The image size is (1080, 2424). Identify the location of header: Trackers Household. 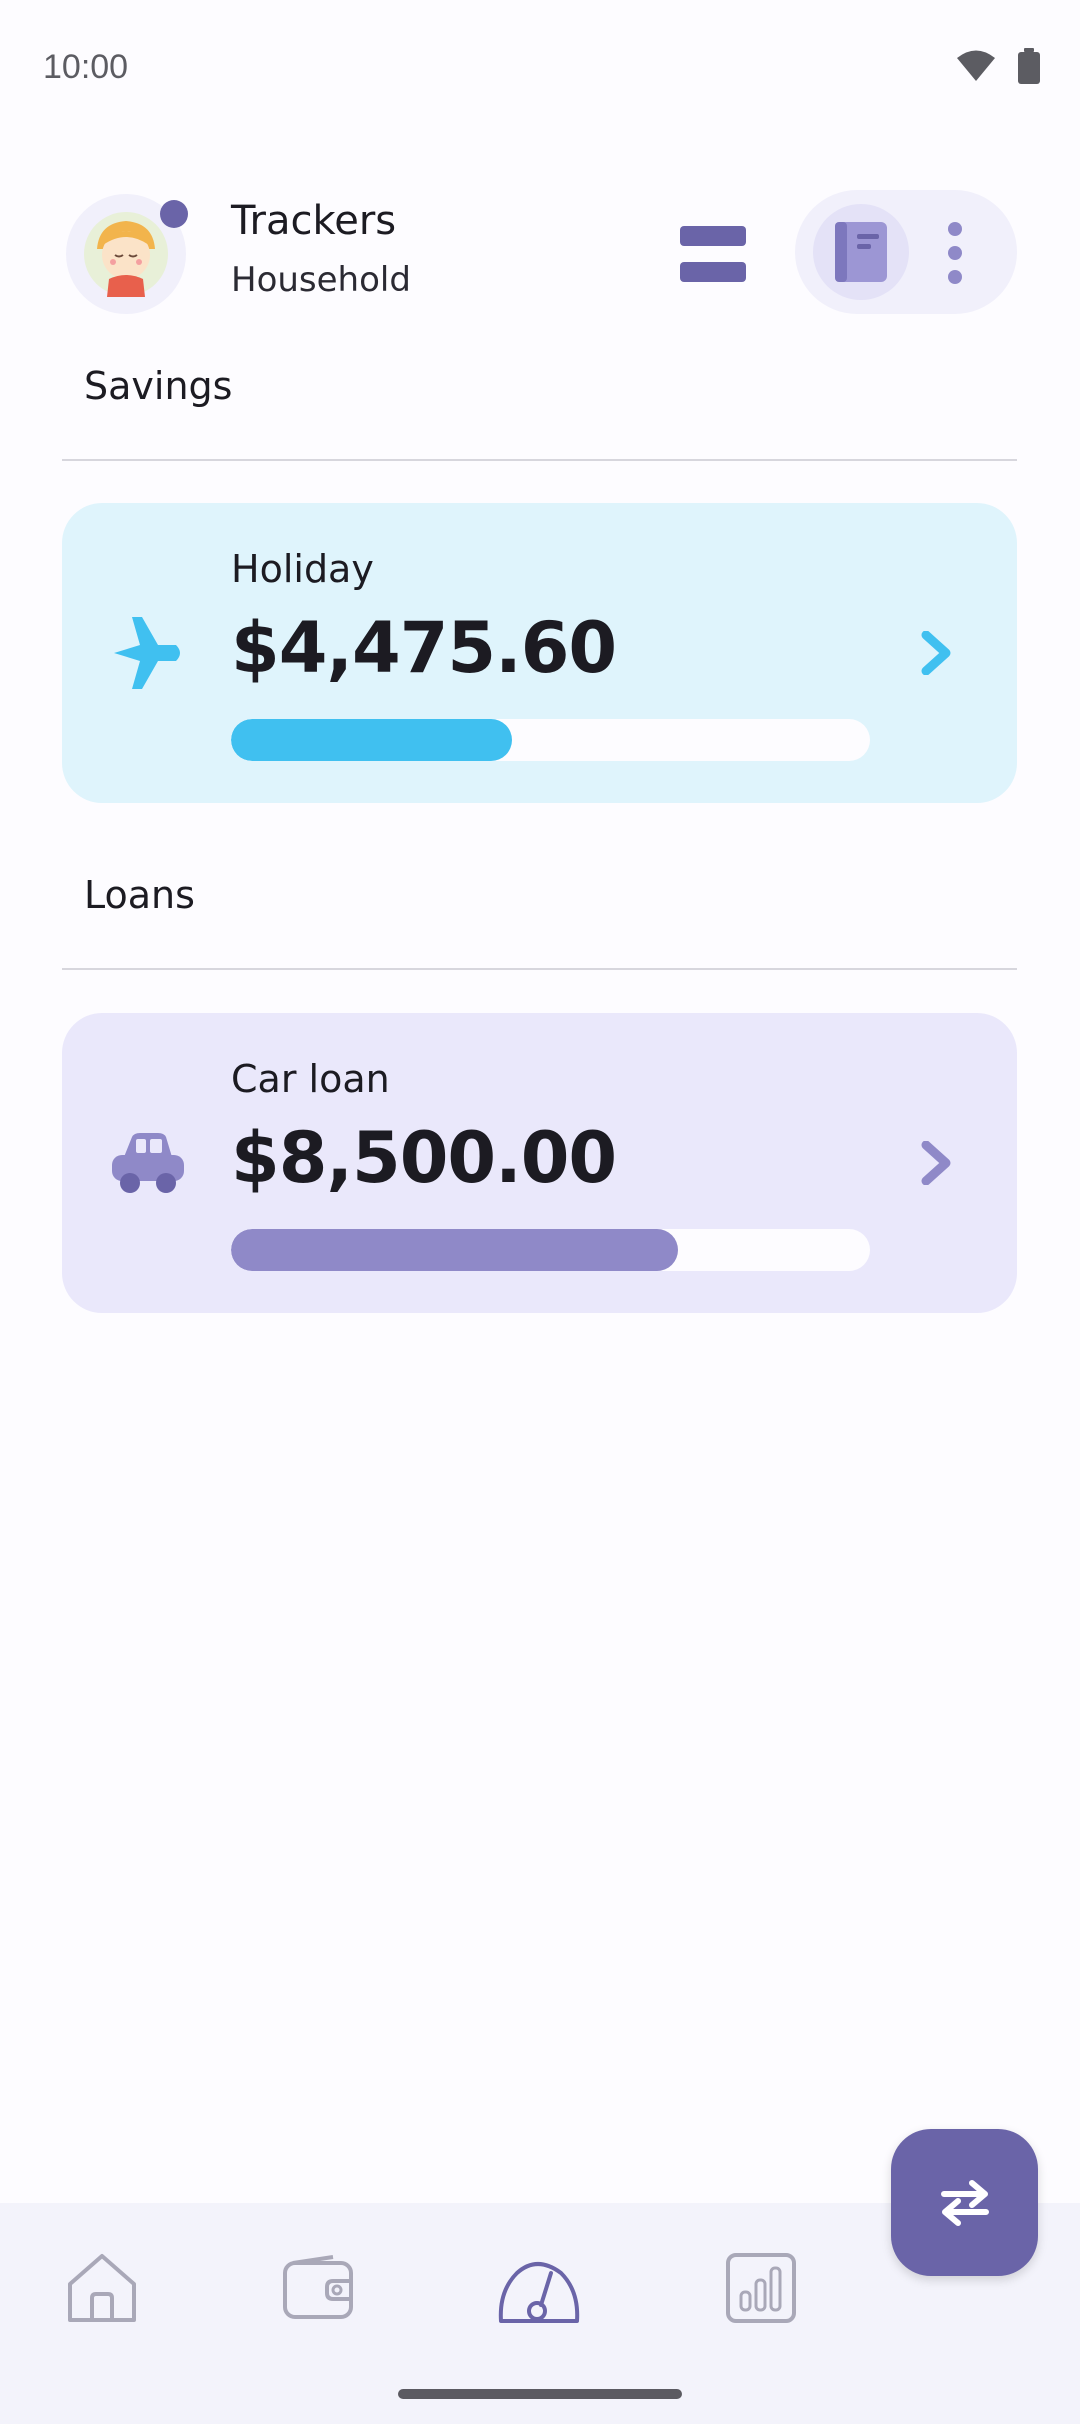
(540, 255).